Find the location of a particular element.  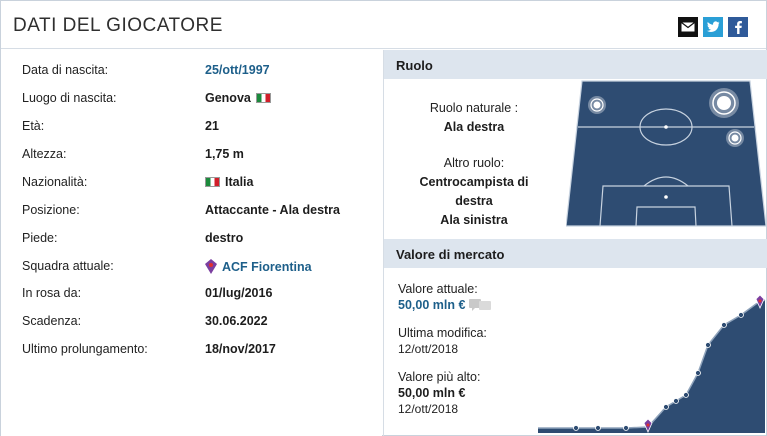

detail-label: Luogo di nascita: is located at coordinates (69, 98).